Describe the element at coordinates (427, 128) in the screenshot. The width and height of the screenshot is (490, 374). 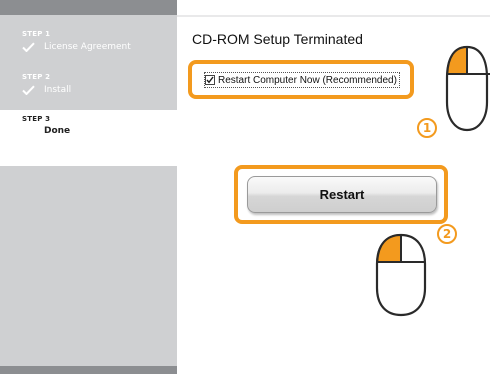
I see `step-marker-1: 1` at that location.